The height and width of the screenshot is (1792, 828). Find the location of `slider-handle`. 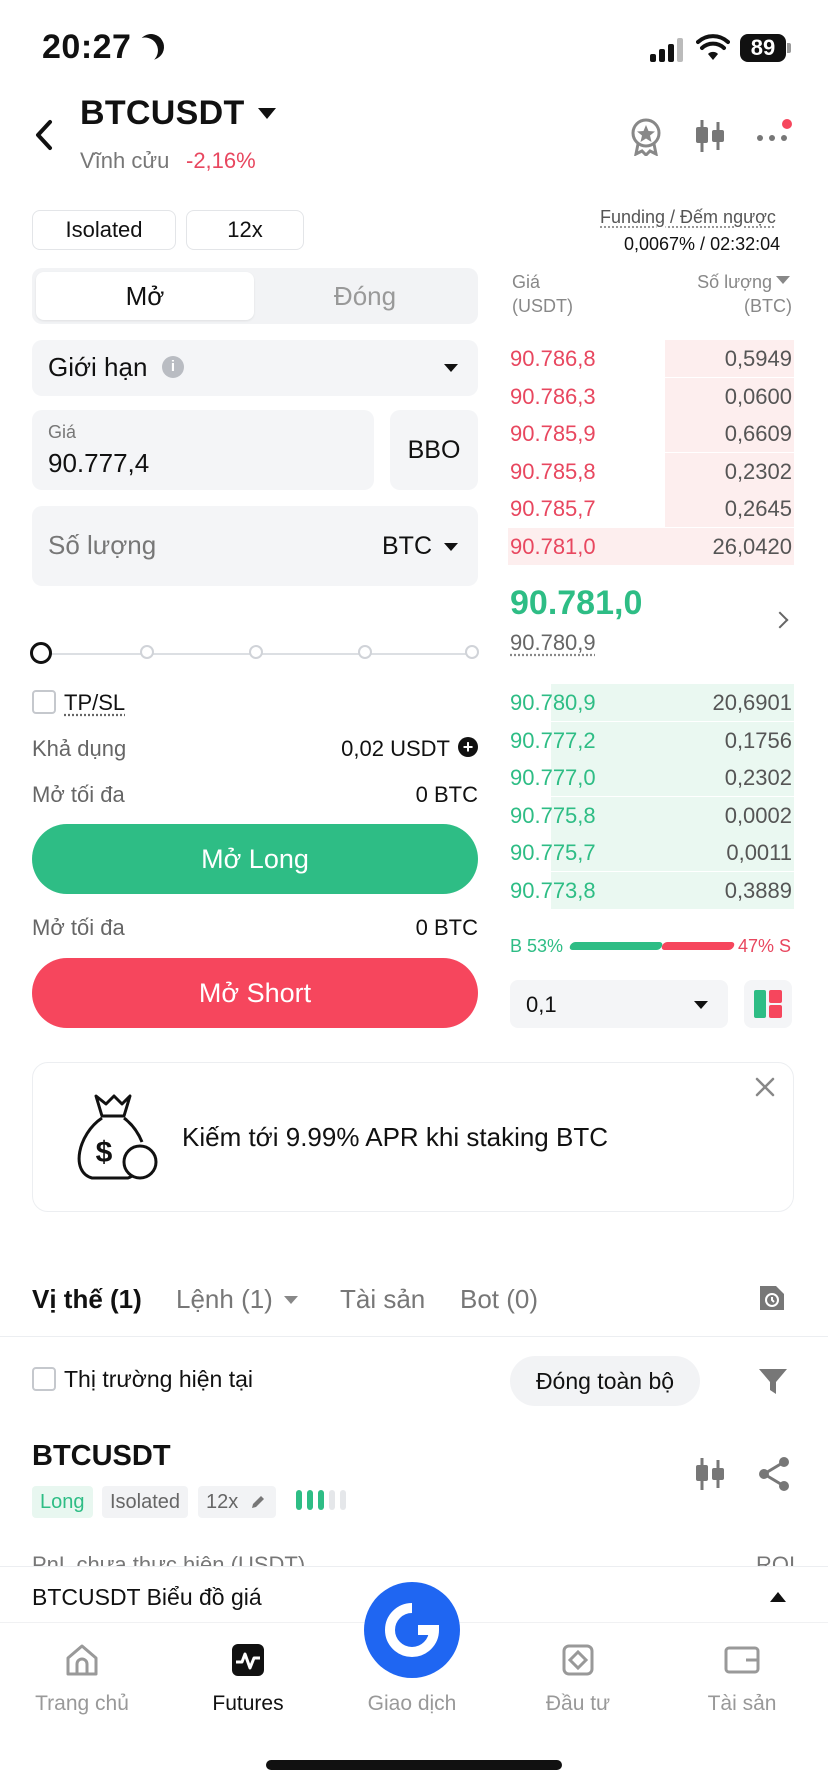

slider-handle is located at coordinates (41, 653).